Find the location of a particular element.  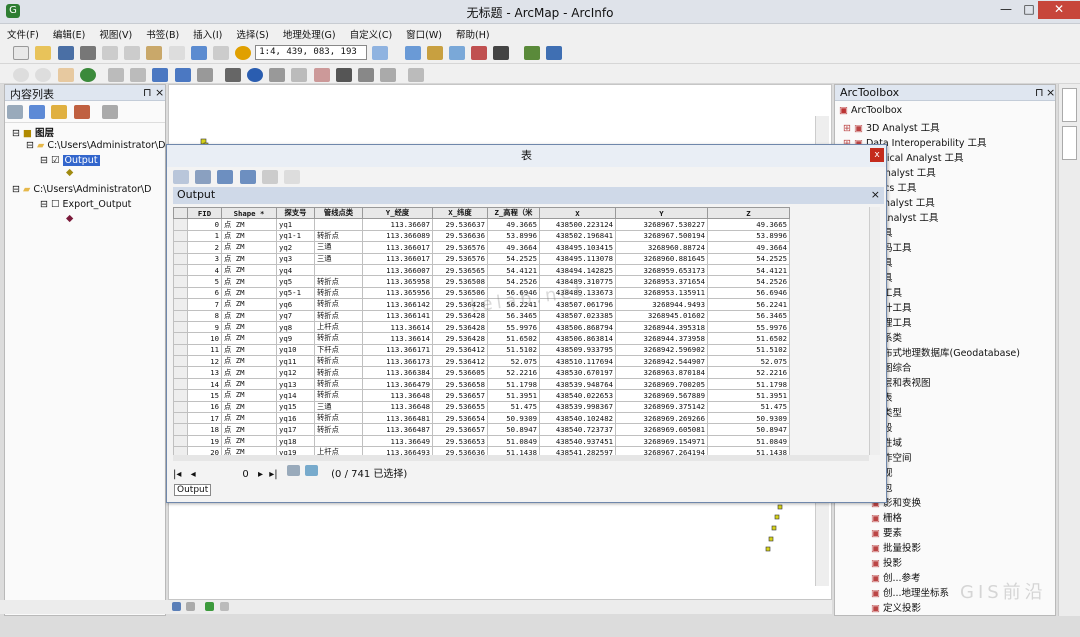

table-cell: yq8 is located at coordinates (295, 327).